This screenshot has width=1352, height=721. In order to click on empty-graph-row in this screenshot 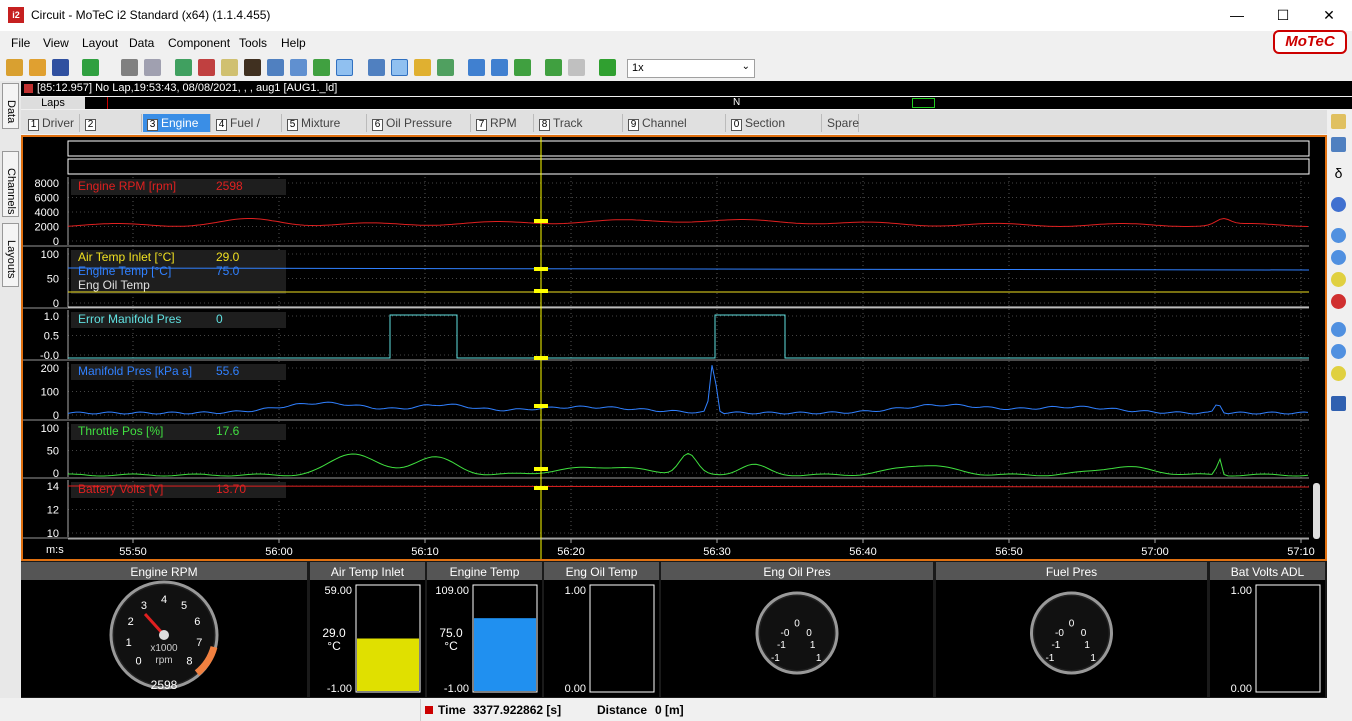, I will do `click(688, 166)`.